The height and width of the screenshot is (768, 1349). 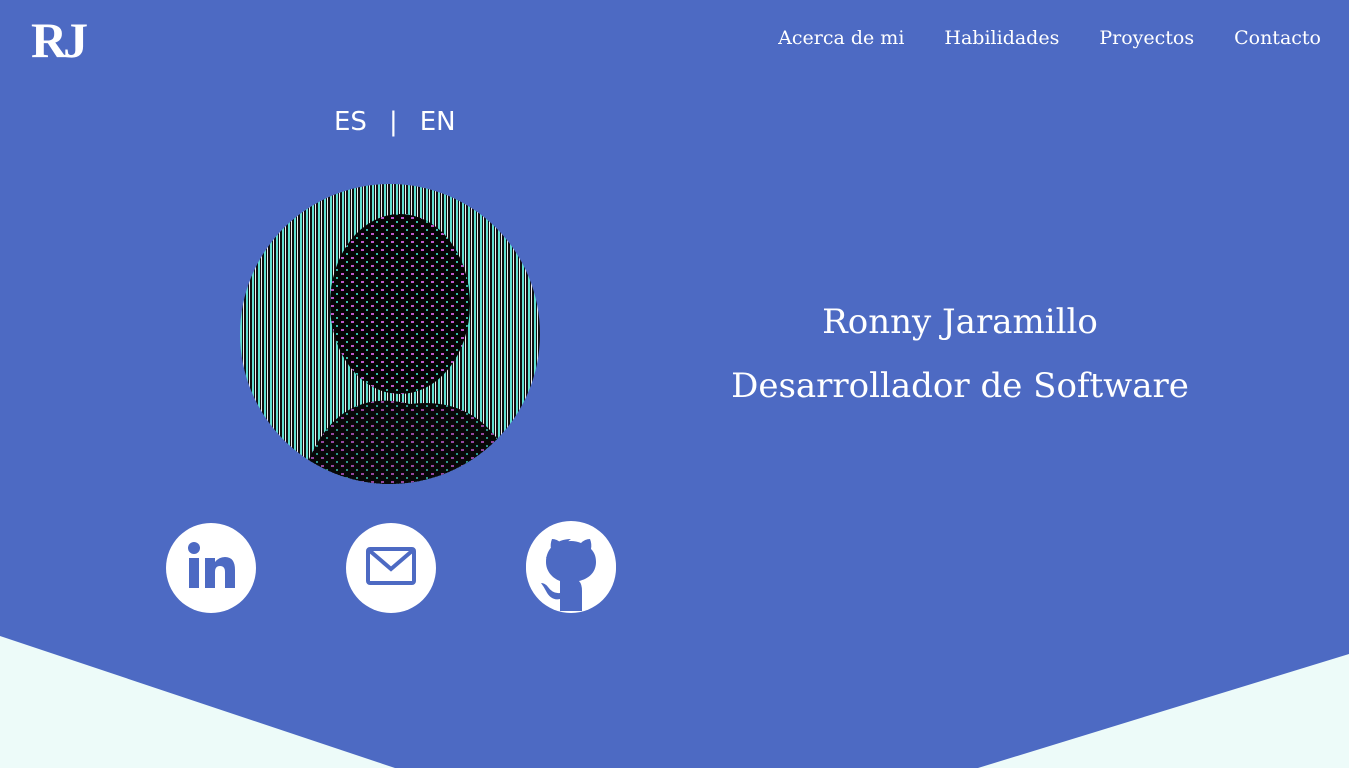 I want to click on language-switcher: ES | EN, so click(x=395, y=122).